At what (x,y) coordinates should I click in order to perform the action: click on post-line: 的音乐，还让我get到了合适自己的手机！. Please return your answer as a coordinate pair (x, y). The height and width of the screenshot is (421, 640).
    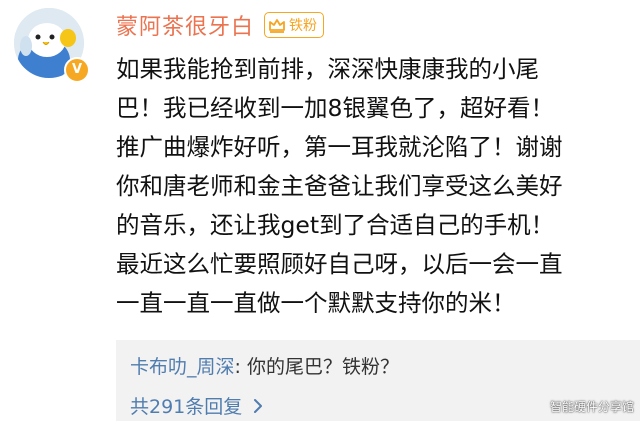
    Looking at the image, I should click on (335, 225).